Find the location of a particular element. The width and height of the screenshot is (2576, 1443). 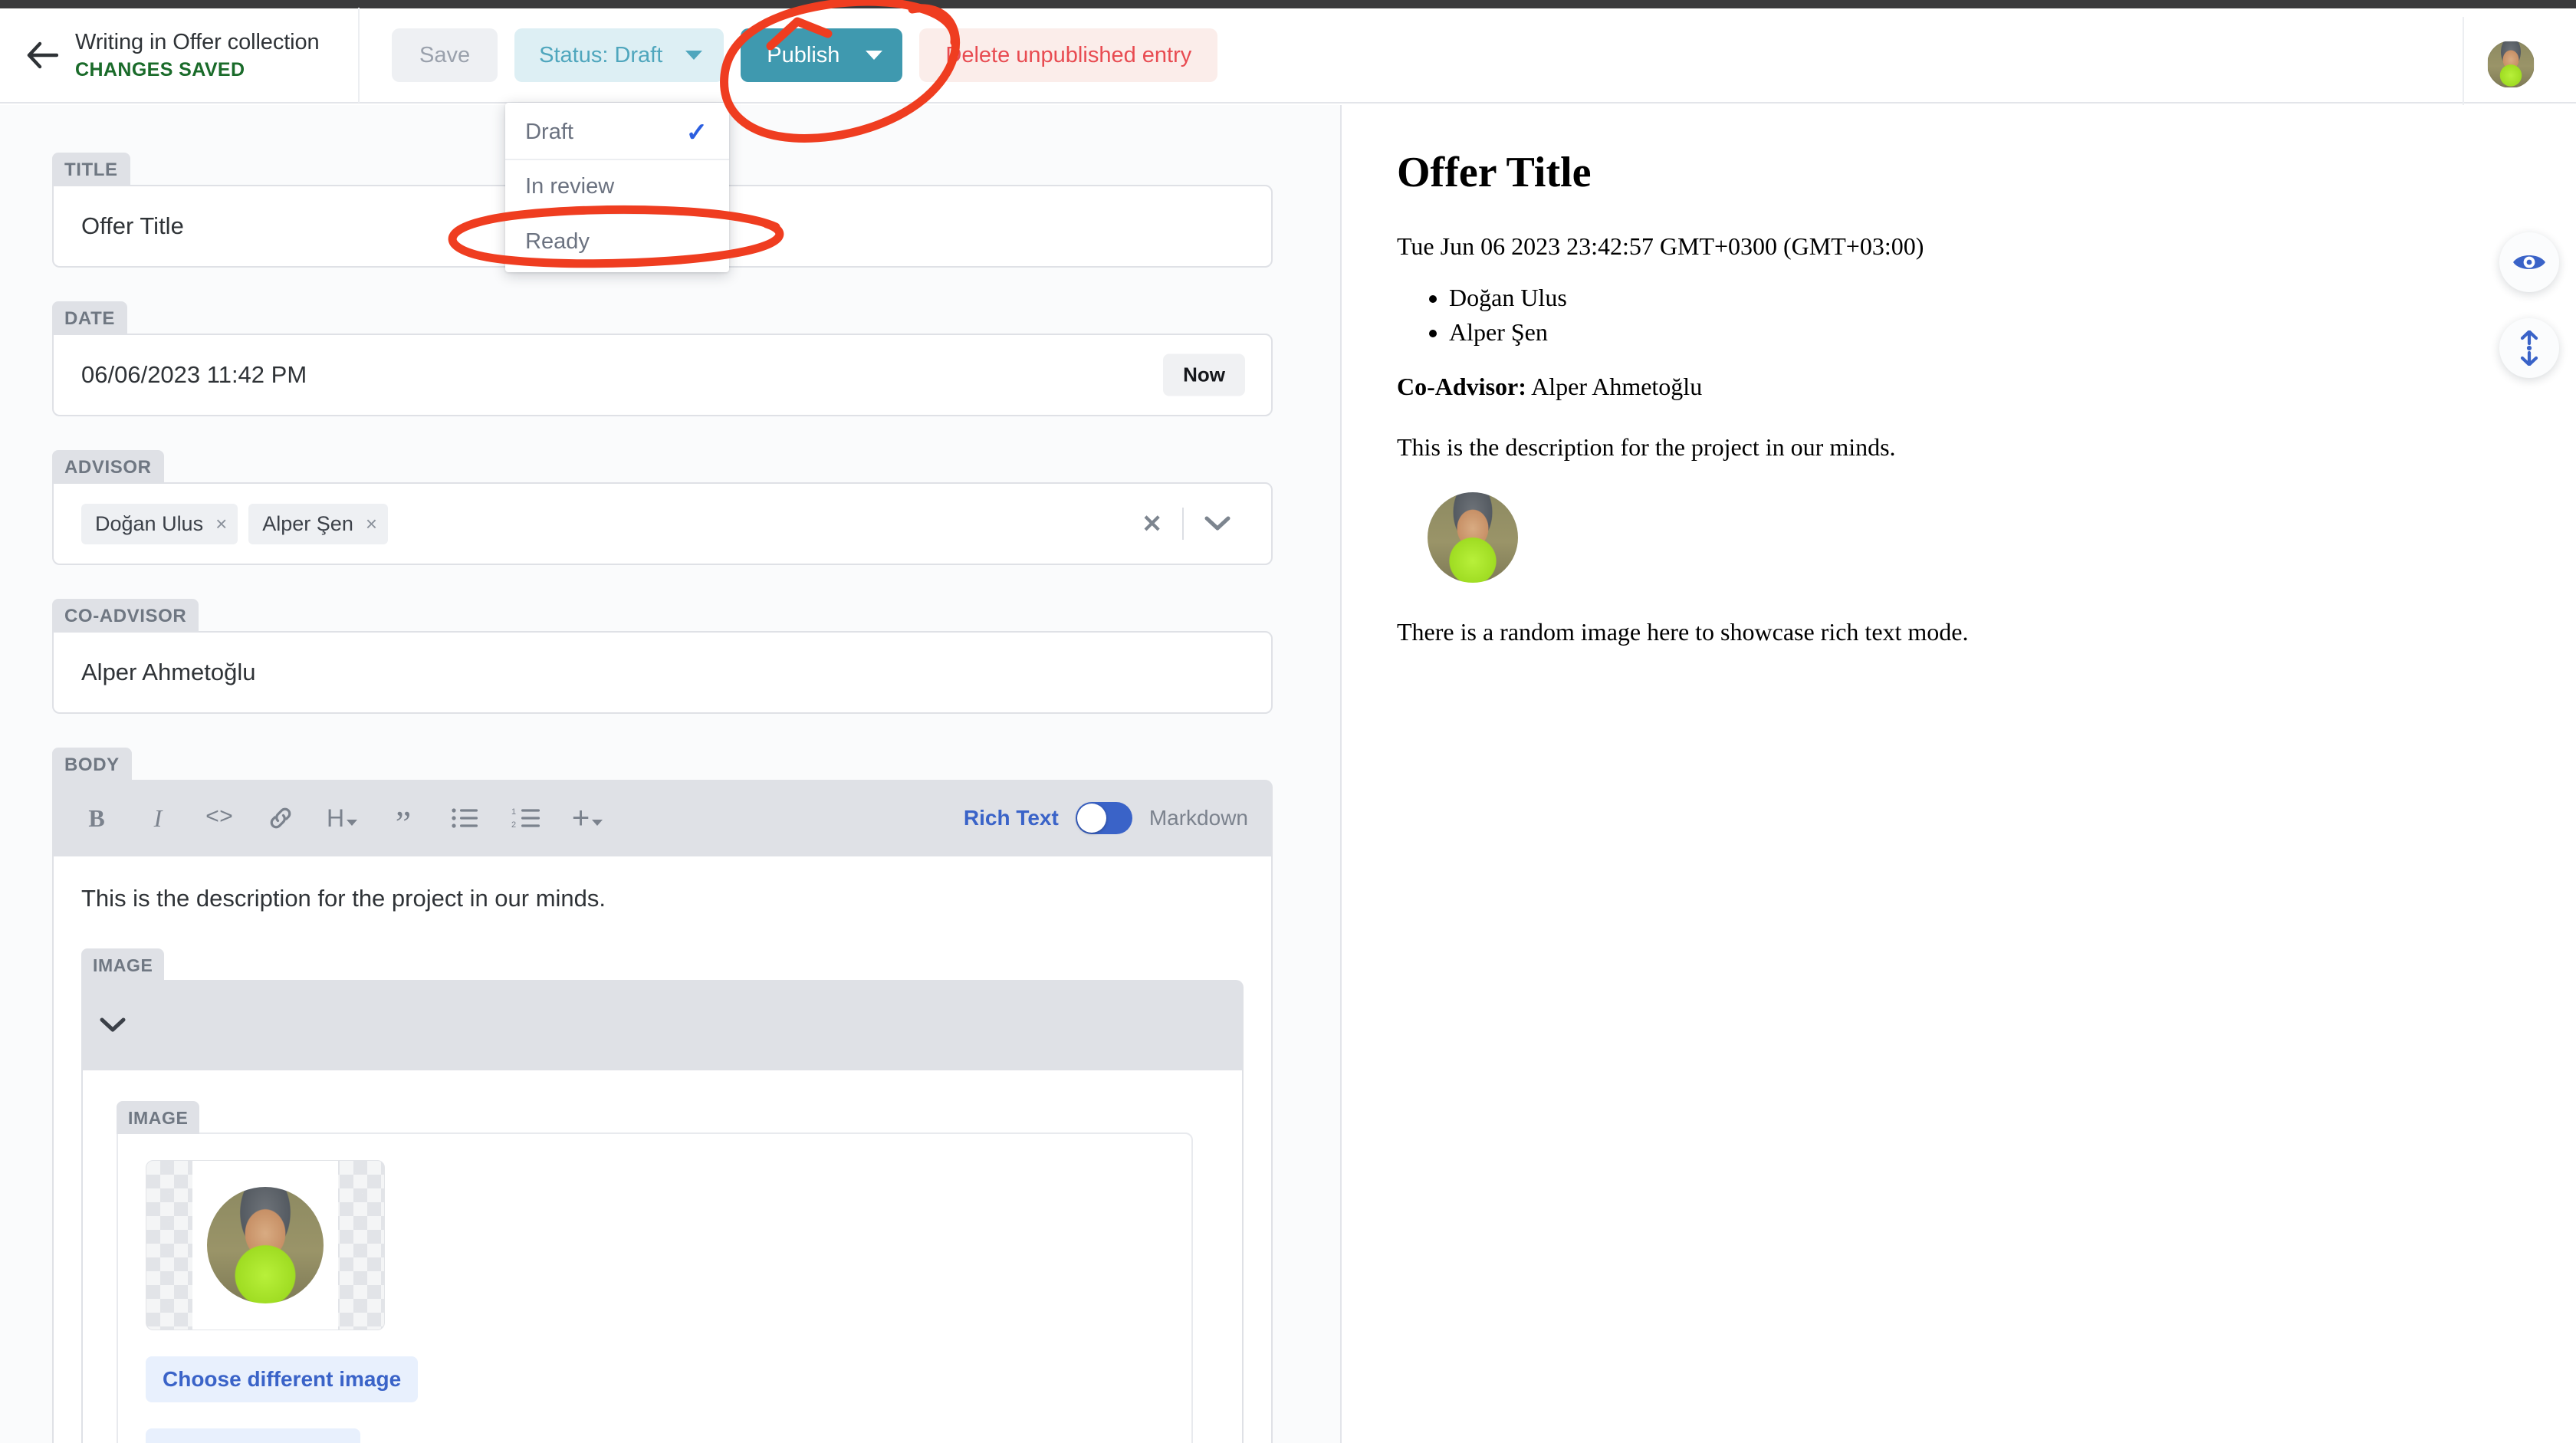

now-button: Now is located at coordinates (1204, 374).